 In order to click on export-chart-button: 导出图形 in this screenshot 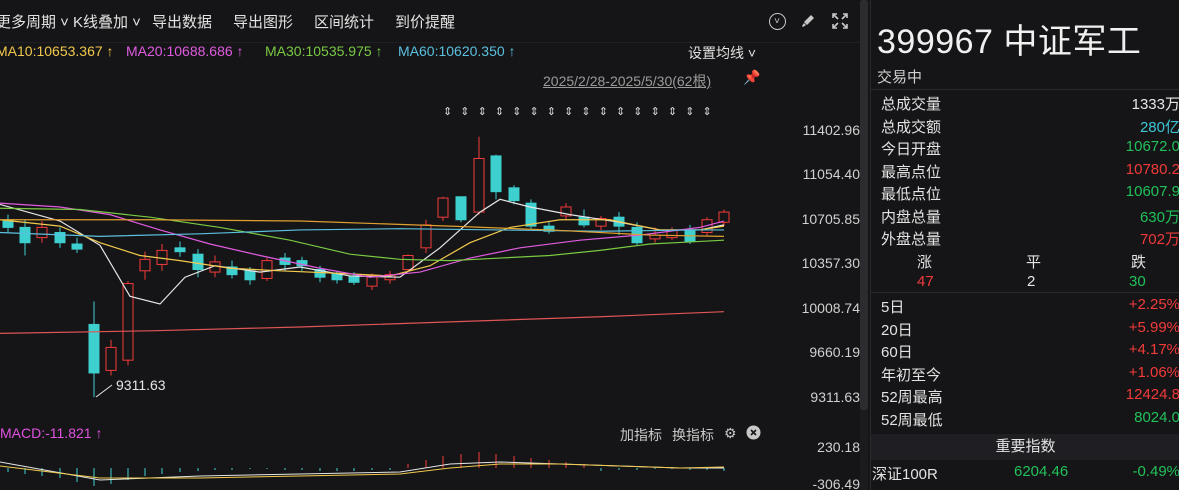, I will do `click(263, 21)`.